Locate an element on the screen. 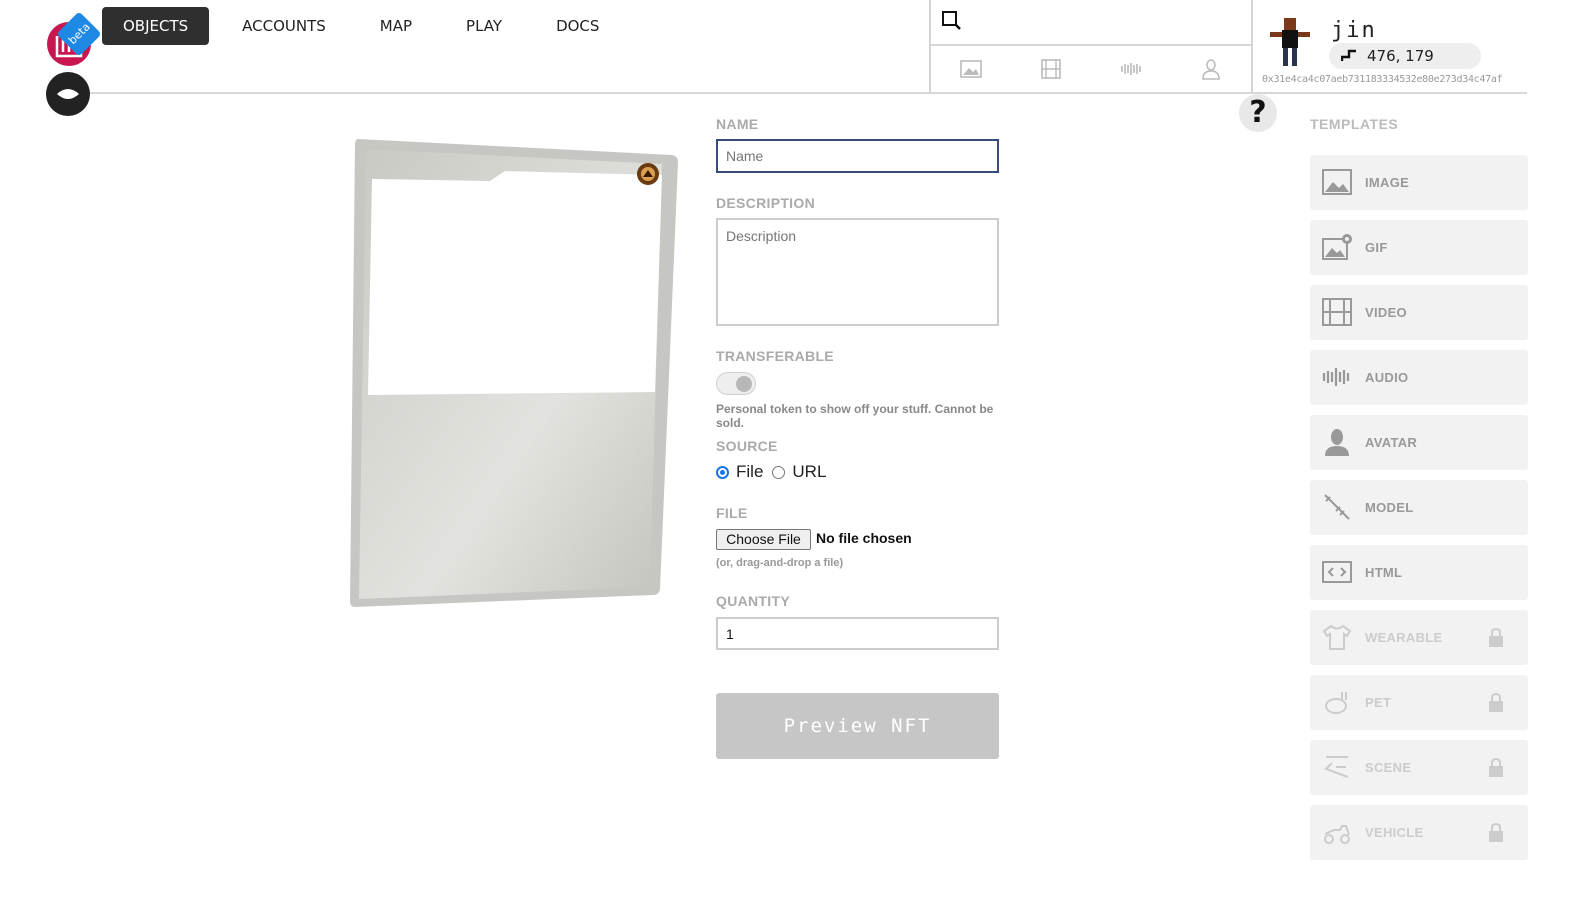 The width and height of the screenshot is (1587, 898). name-input is located at coordinates (857, 156).